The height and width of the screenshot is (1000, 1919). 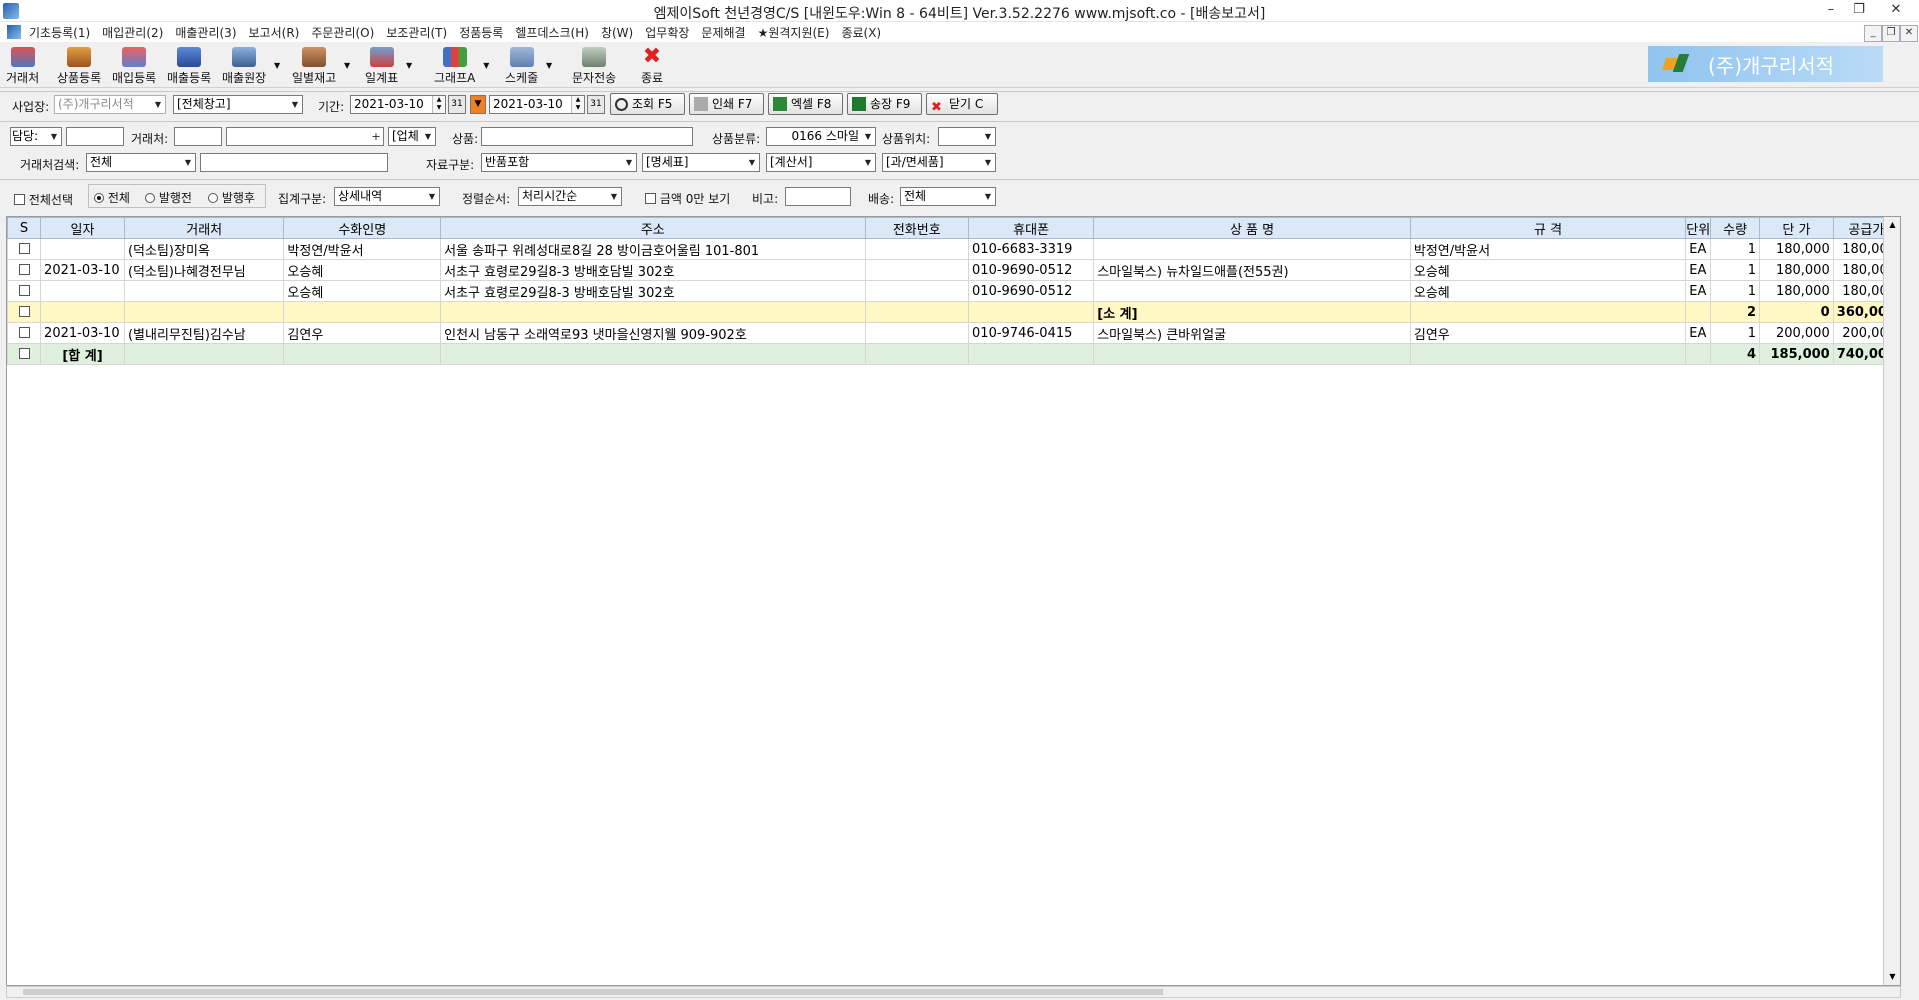 What do you see at coordinates (953, 312) in the screenshot?
I see `subtotal-row: [소 계] 2 0 360,000` at bounding box center [953, 312].